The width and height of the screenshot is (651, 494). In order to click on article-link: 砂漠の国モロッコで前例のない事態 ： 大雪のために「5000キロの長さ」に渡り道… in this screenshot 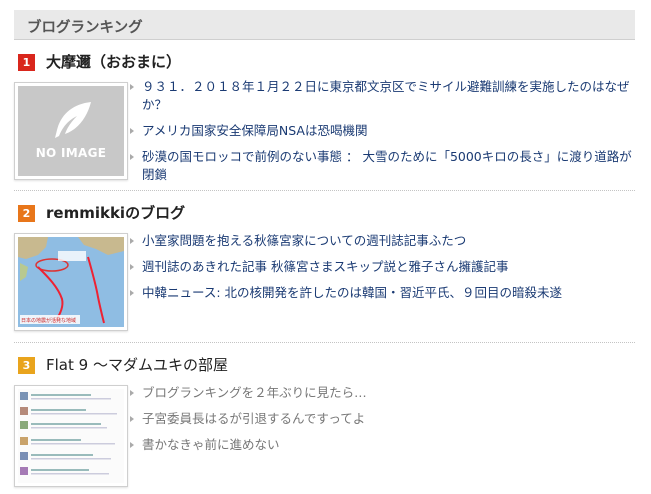, I will do `click(384, 166)`.